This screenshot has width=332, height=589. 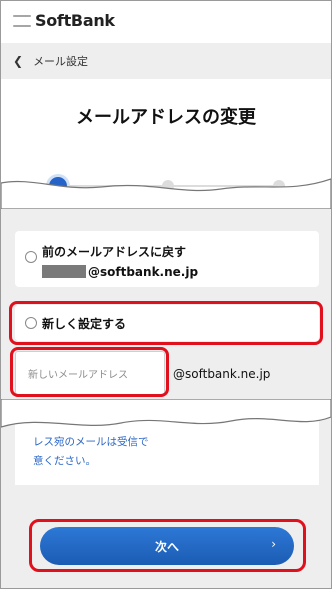 I want to click on site-header: SoftBank, so click(x=166, y=21).